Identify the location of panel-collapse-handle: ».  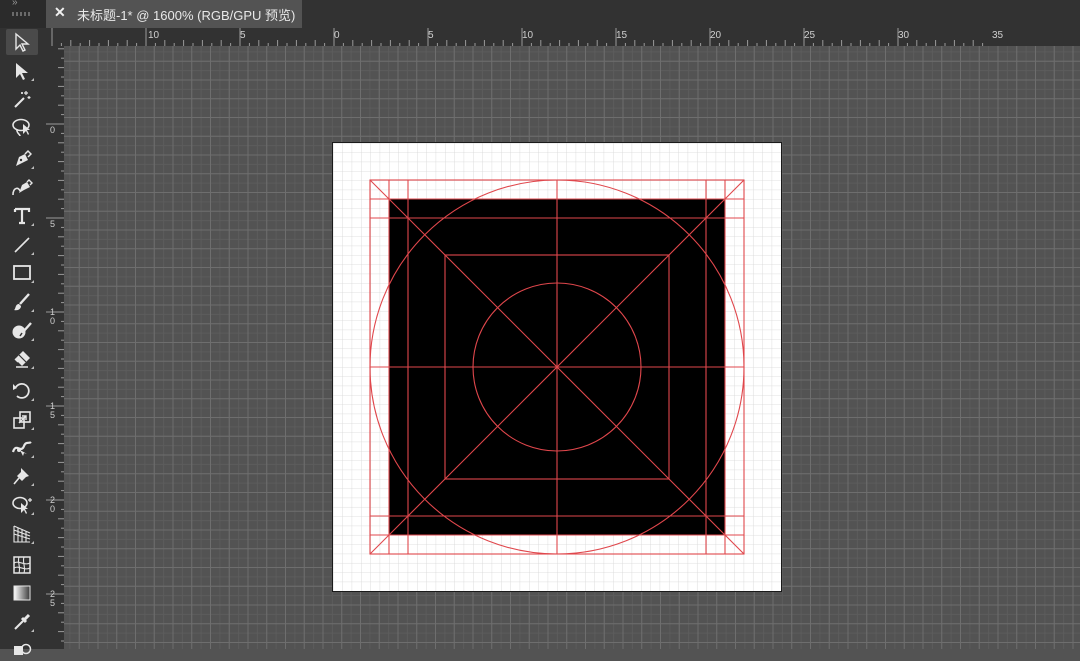
(23, 14).